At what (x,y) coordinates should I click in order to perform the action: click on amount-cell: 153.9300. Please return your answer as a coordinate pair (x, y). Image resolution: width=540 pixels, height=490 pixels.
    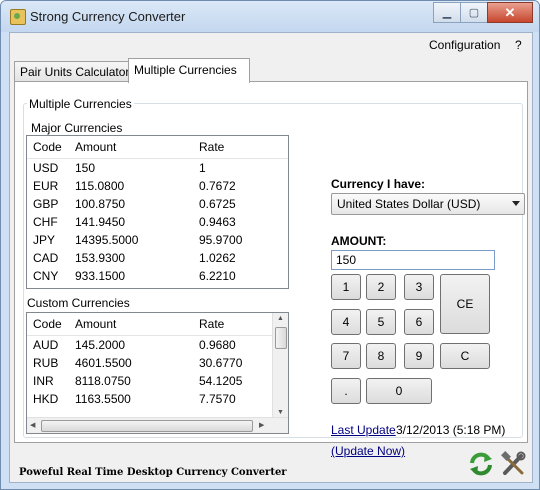
    Looking at the image, I should click on (100, 258).